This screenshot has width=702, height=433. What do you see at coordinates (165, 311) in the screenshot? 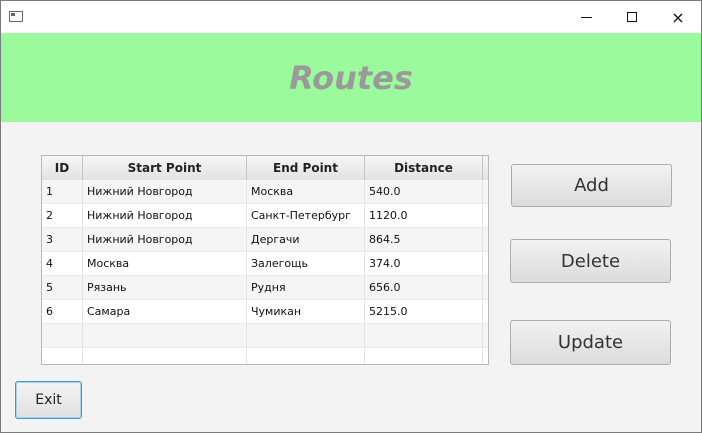
I see `cell-start-point: Самара` at bounding box center [165, 311].